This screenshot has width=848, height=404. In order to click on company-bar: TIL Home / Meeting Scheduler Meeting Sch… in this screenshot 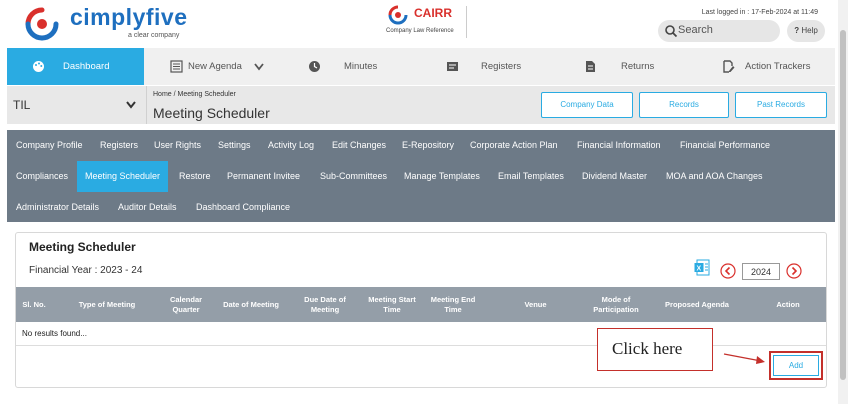, I will do `click(421, 105)`.